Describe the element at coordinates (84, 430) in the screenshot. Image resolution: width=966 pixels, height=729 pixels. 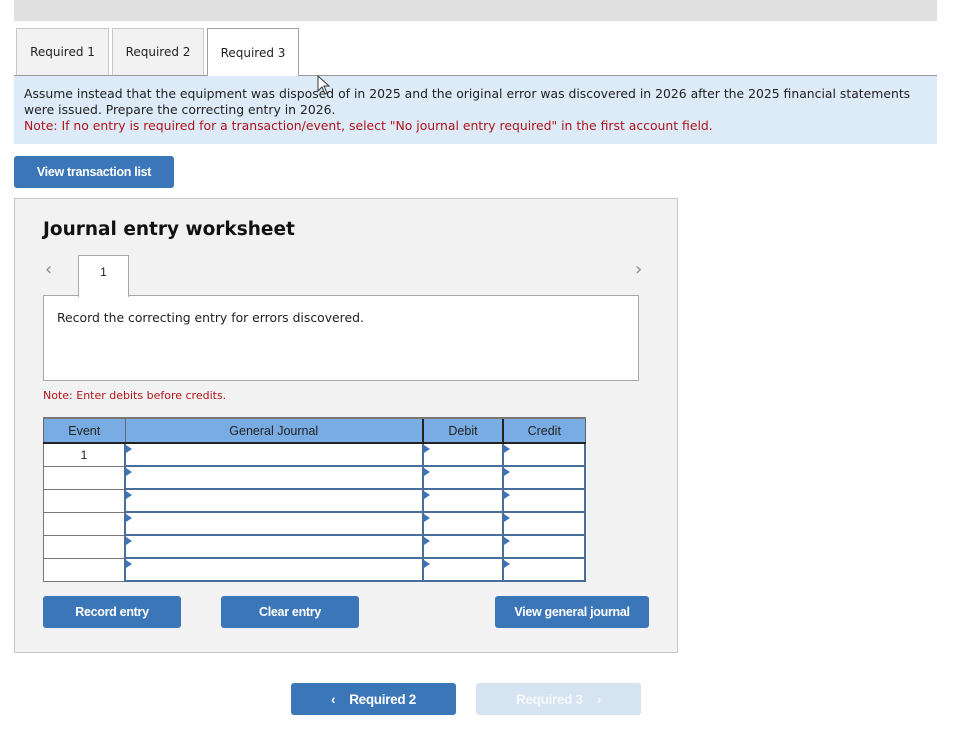
I see `header-event: Event` at that location.